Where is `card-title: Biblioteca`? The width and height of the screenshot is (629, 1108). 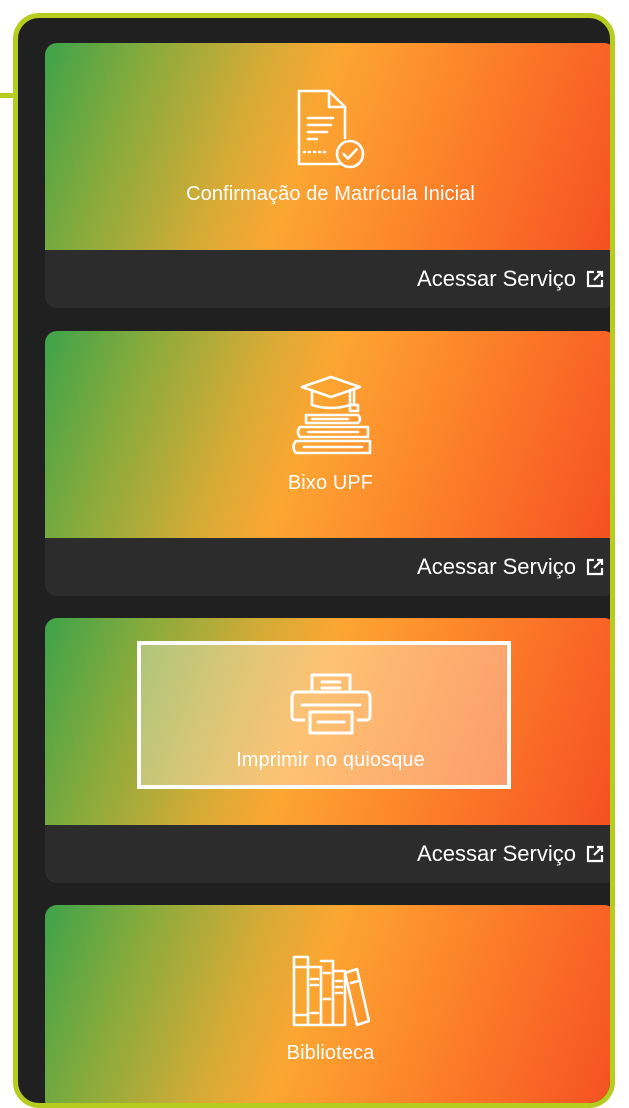 card-title: Biblioteca is located at coordinates (330, 1052).